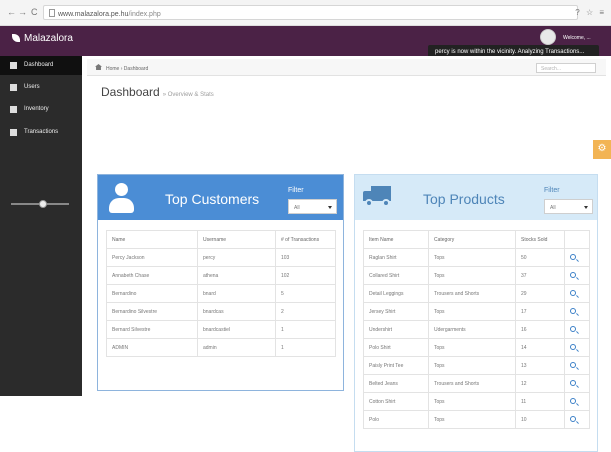 The width and height of the screenshot is (611, 452). I want to click on forward-icon: →, so click(22, 12).